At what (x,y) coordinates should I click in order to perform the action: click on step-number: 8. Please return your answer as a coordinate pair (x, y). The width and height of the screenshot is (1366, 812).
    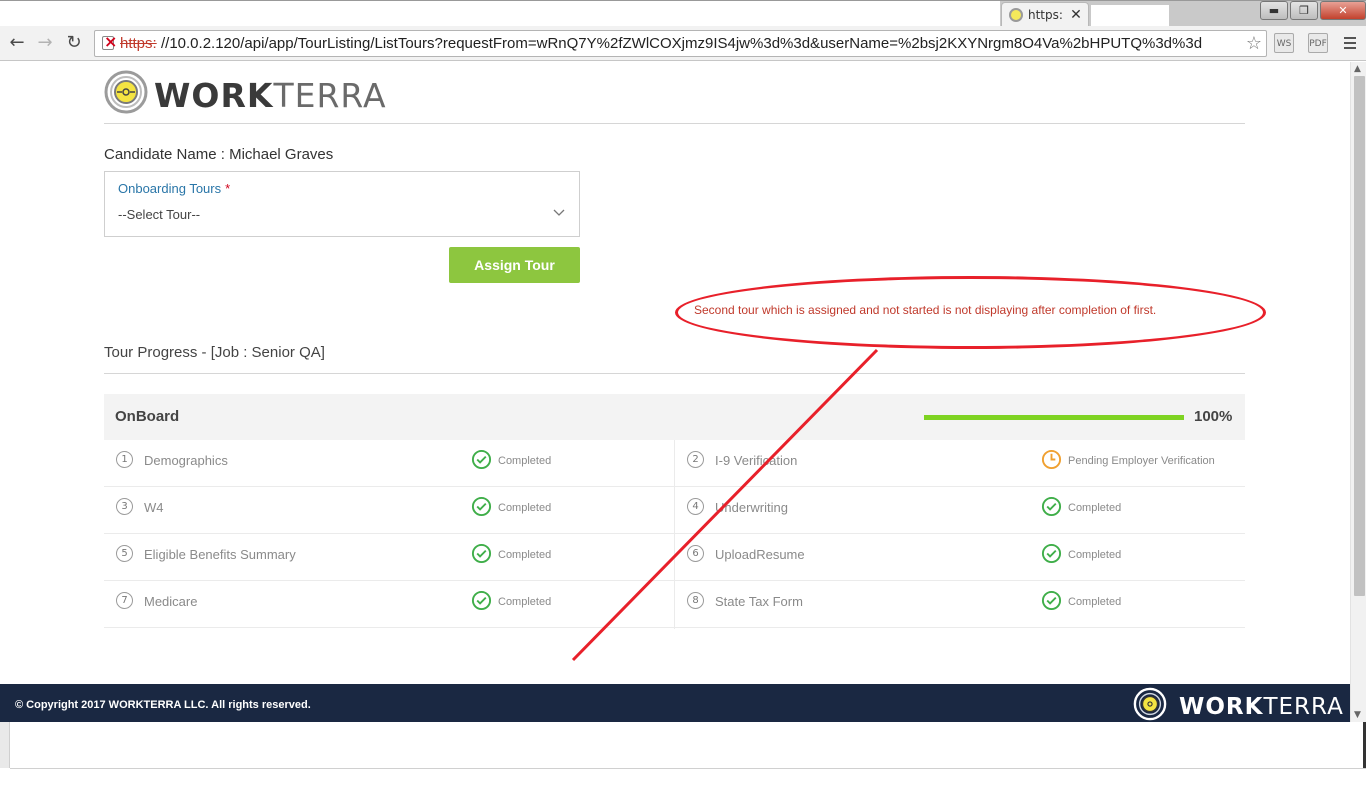
    Looking at the image, I should click on (695, 600).